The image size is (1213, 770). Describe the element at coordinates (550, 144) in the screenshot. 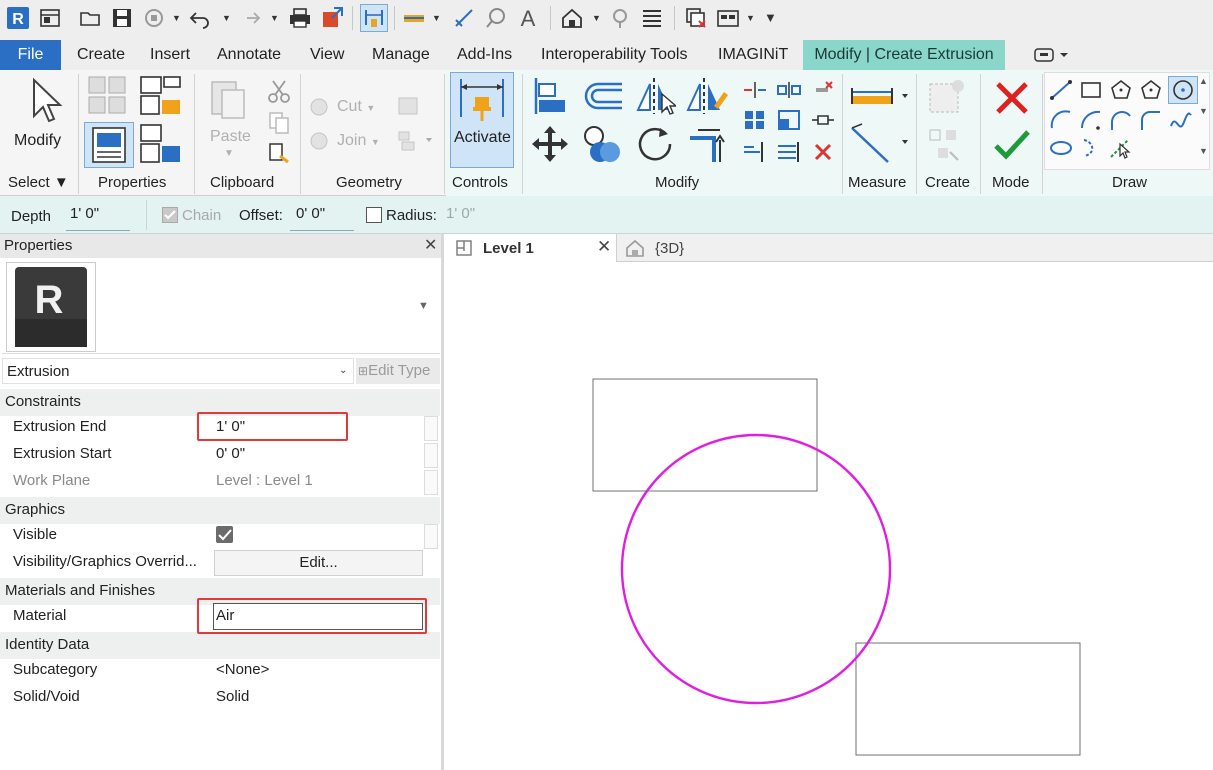

I see `move-icon` at that location.